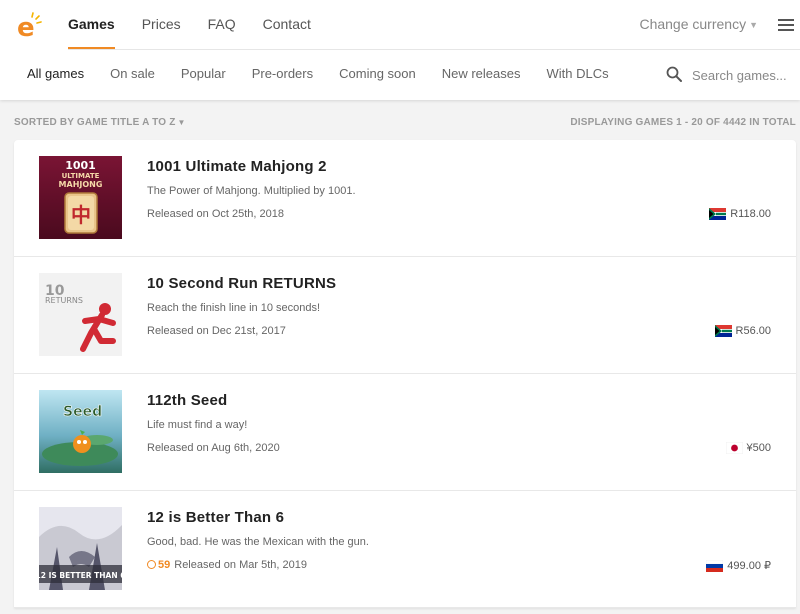  I want to click on release-line: 59 Released on Mar 5th, 2019, so click(227, 565).